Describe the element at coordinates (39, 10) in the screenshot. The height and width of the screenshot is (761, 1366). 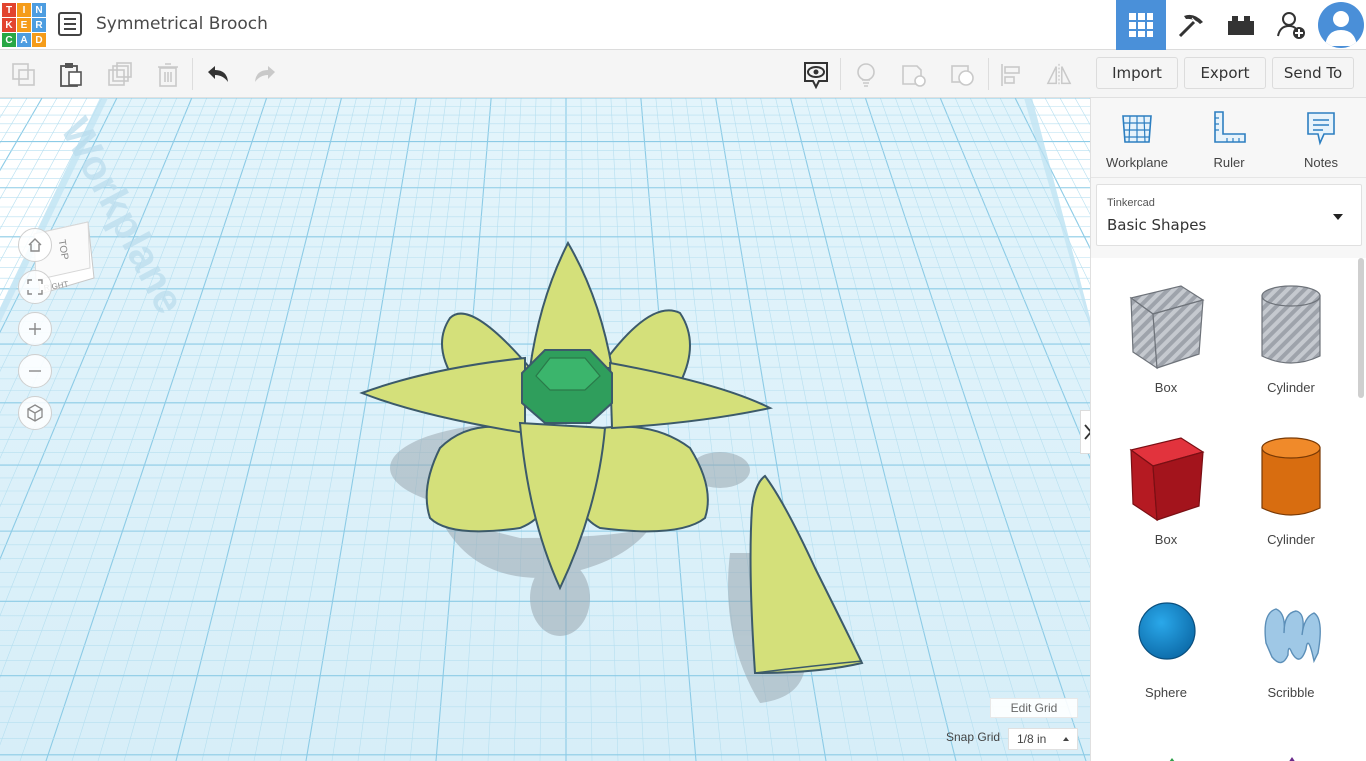
I see `logo-letter: N` at that location.